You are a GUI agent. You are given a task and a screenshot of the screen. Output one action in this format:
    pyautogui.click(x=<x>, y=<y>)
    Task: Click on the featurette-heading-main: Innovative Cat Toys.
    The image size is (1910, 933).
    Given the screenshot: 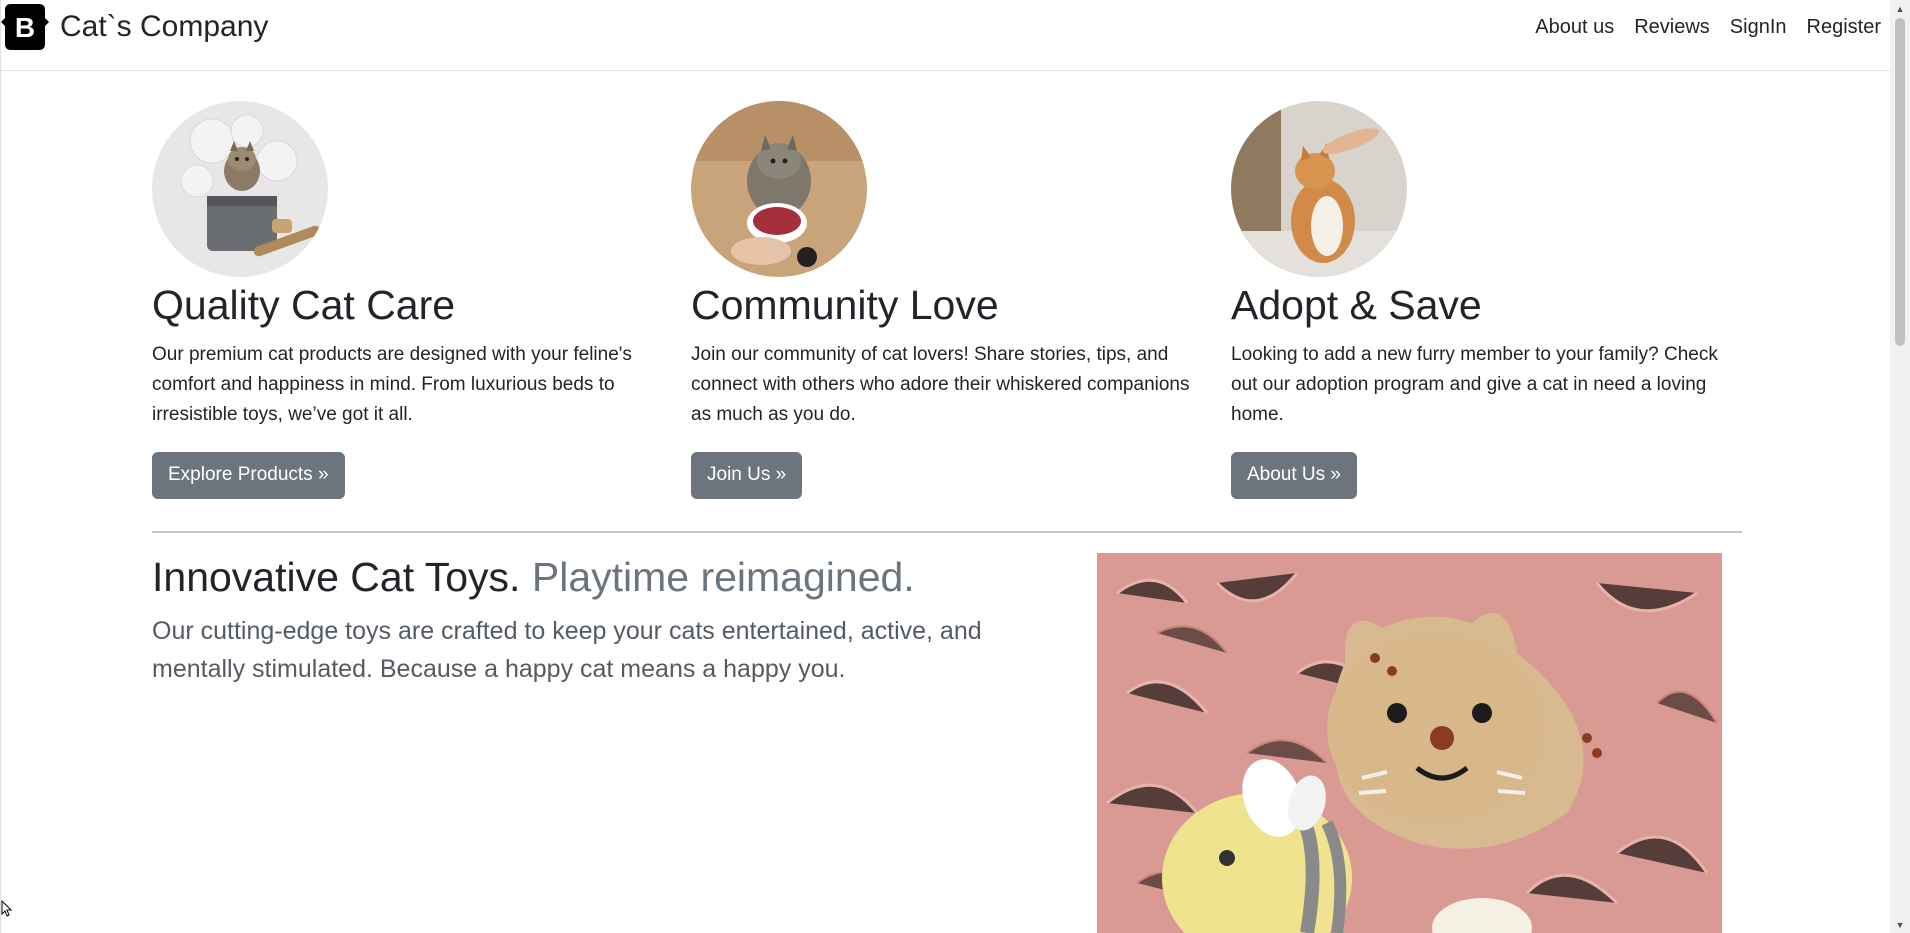 What is the action you would take?
    pyautogui.click(x=336, y=577)
    